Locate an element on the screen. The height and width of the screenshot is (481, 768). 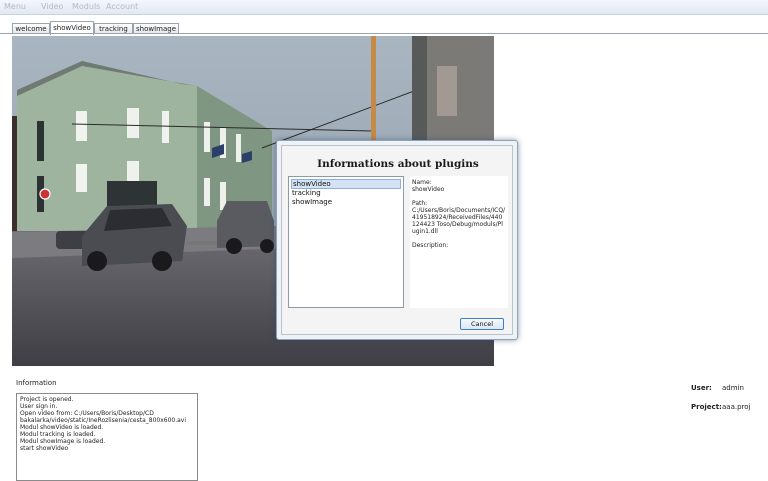
plugin-list: showVideo tracking showImage is located at coordinates (346, 242).